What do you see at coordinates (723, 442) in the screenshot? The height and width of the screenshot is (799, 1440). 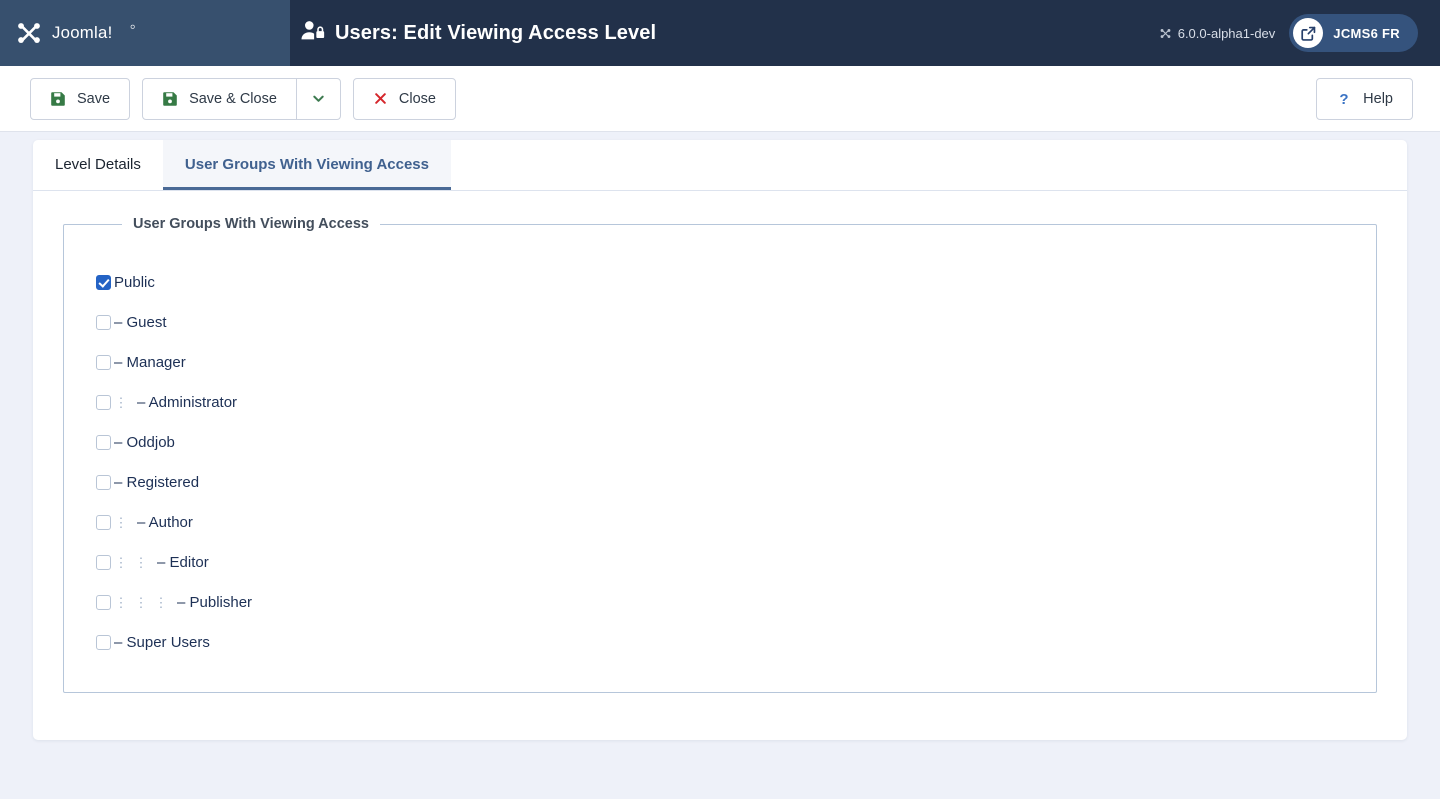 I see `user-group-row: – Oddjob` at bounding box center [723, 442].